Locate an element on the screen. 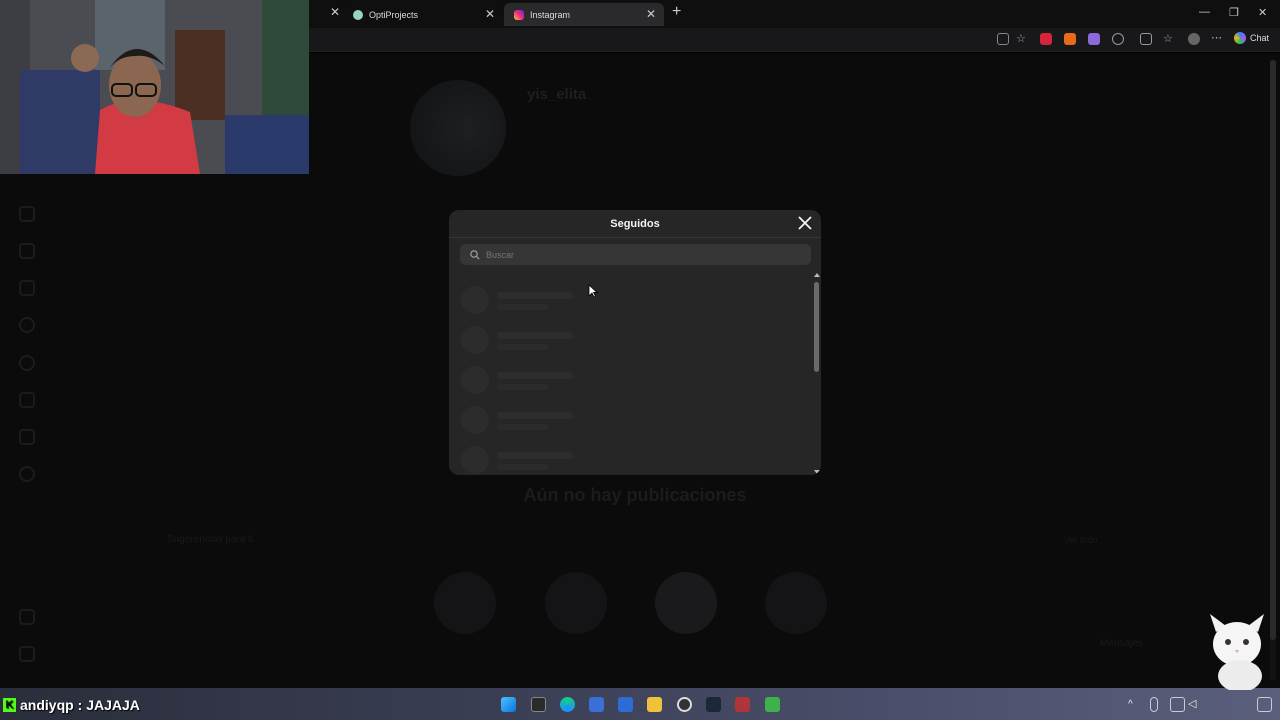  heart-icon is located at coordinates (27, 400).